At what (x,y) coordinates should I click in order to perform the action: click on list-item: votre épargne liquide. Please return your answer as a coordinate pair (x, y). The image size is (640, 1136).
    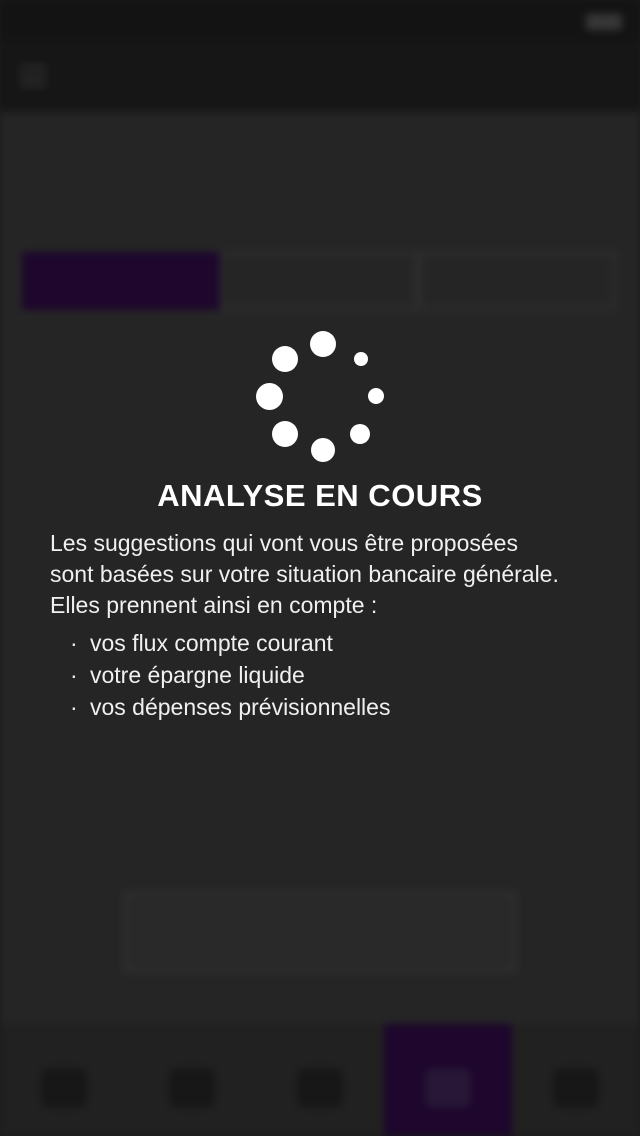
    Looking at the image, I should click on (230, 675).